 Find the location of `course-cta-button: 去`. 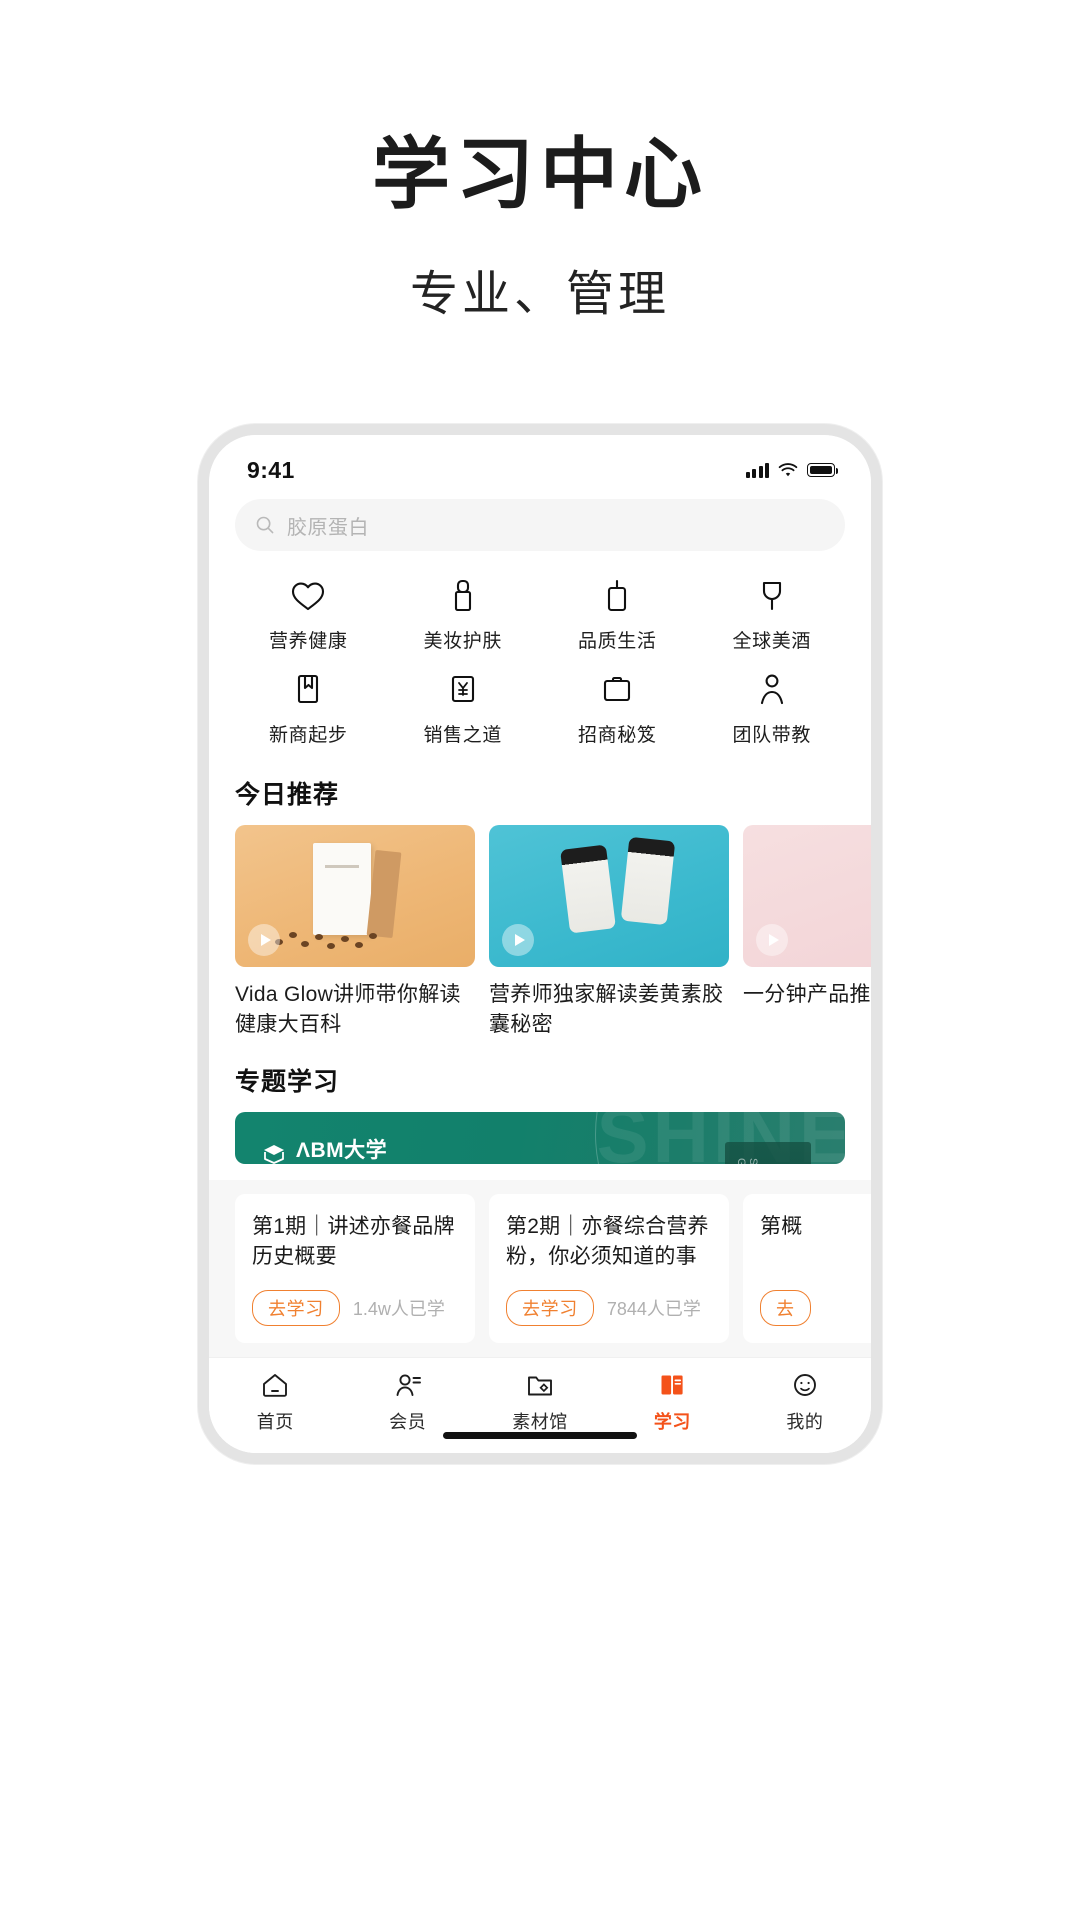

course-cta-button: 去 is located at coordinates (785, 1308).